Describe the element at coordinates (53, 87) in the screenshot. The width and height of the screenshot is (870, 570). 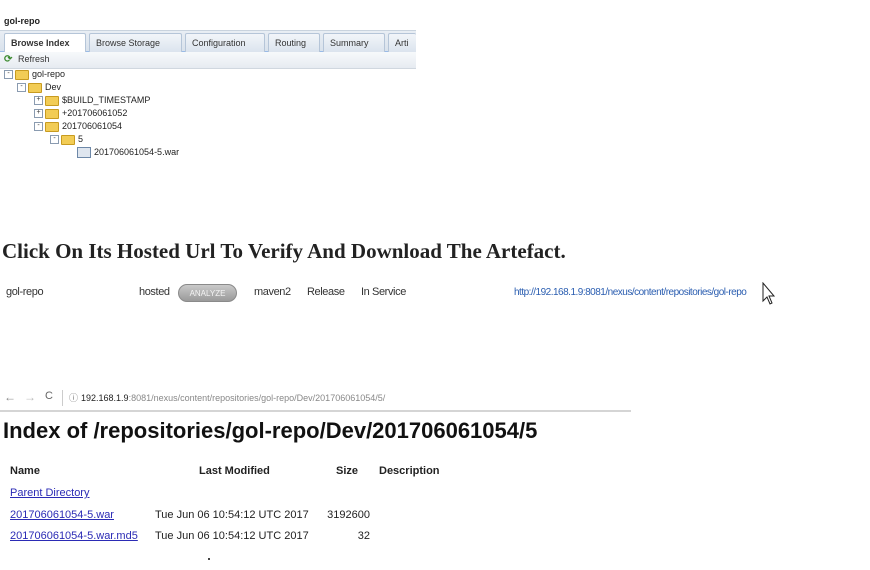
I see `tree-node-label: Dev` at that location.